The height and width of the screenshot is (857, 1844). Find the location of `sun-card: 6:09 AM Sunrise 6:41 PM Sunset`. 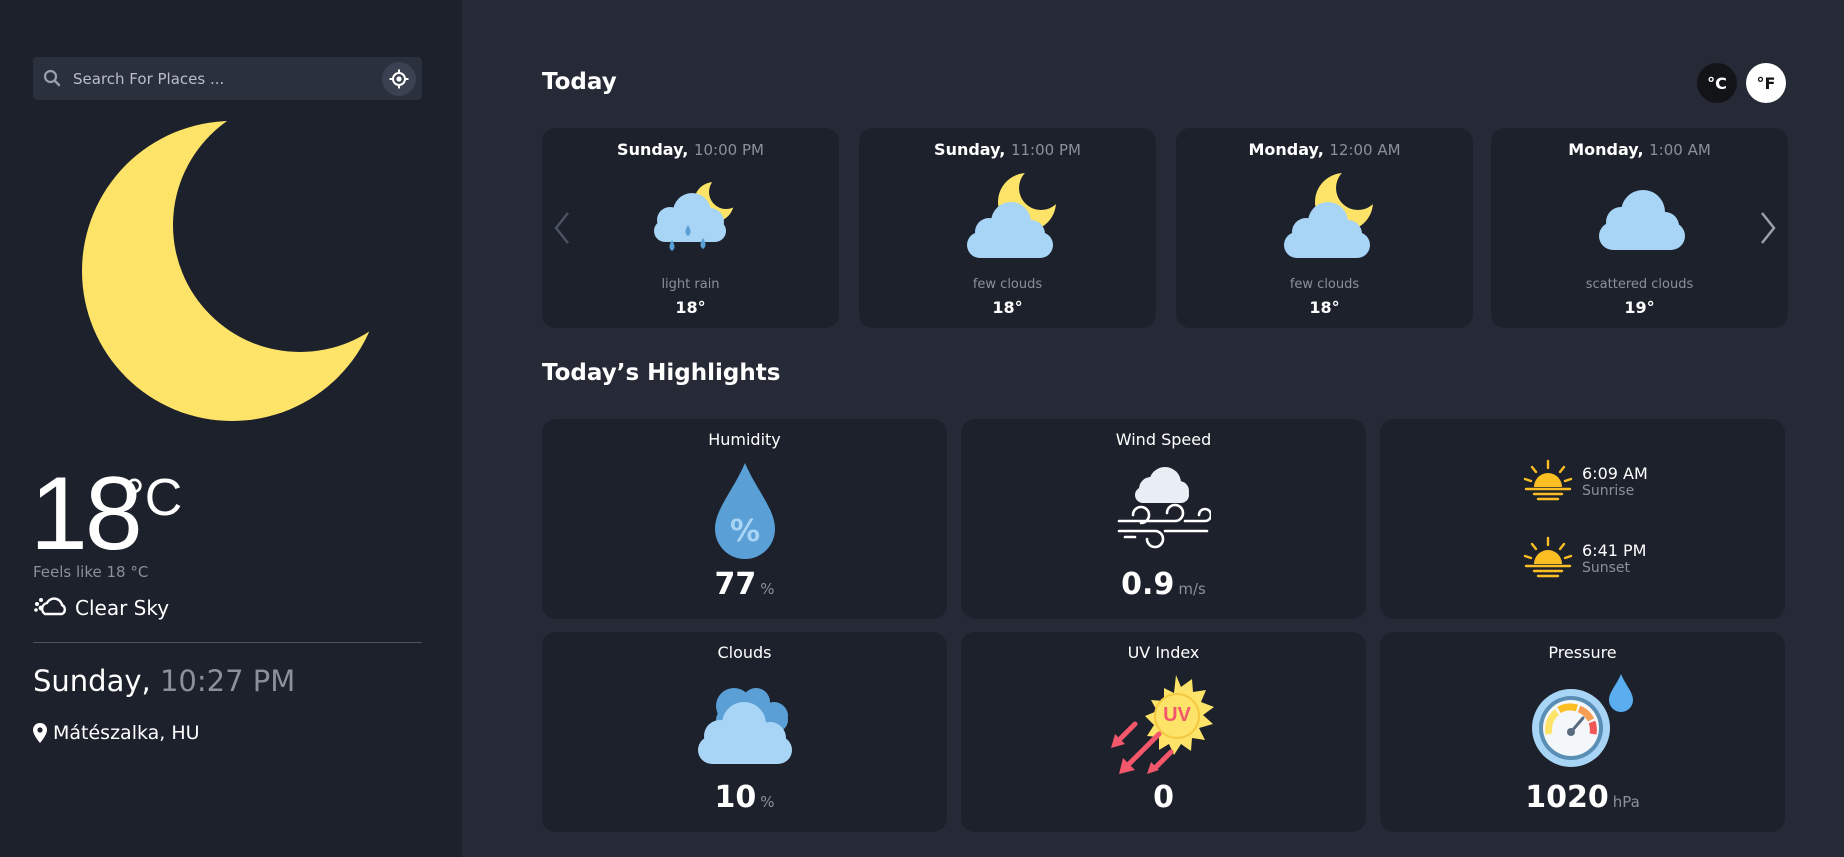

sun-card: 6:09 AM Sunrise 6:41 PM Sunset is located at coordinates (1582, 519).